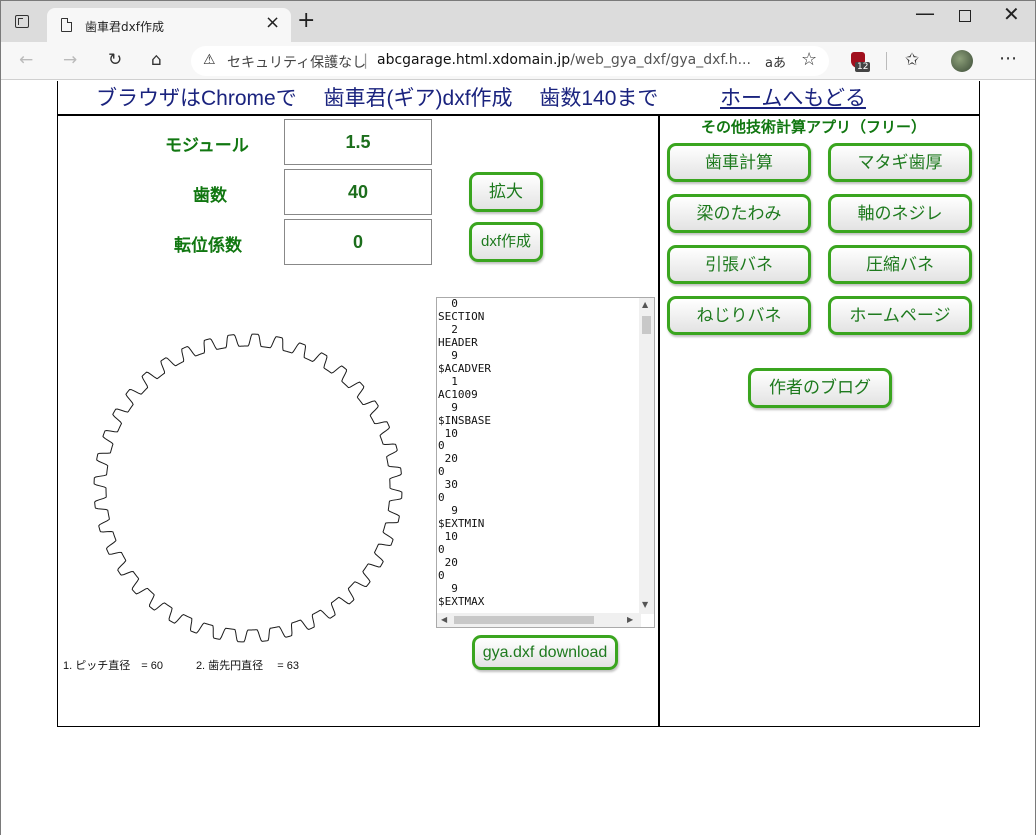  What do you see at coordinates (912, 60) in the screenshot?
I see `favorites-icon: ✩` at bounding box center [912, 60].